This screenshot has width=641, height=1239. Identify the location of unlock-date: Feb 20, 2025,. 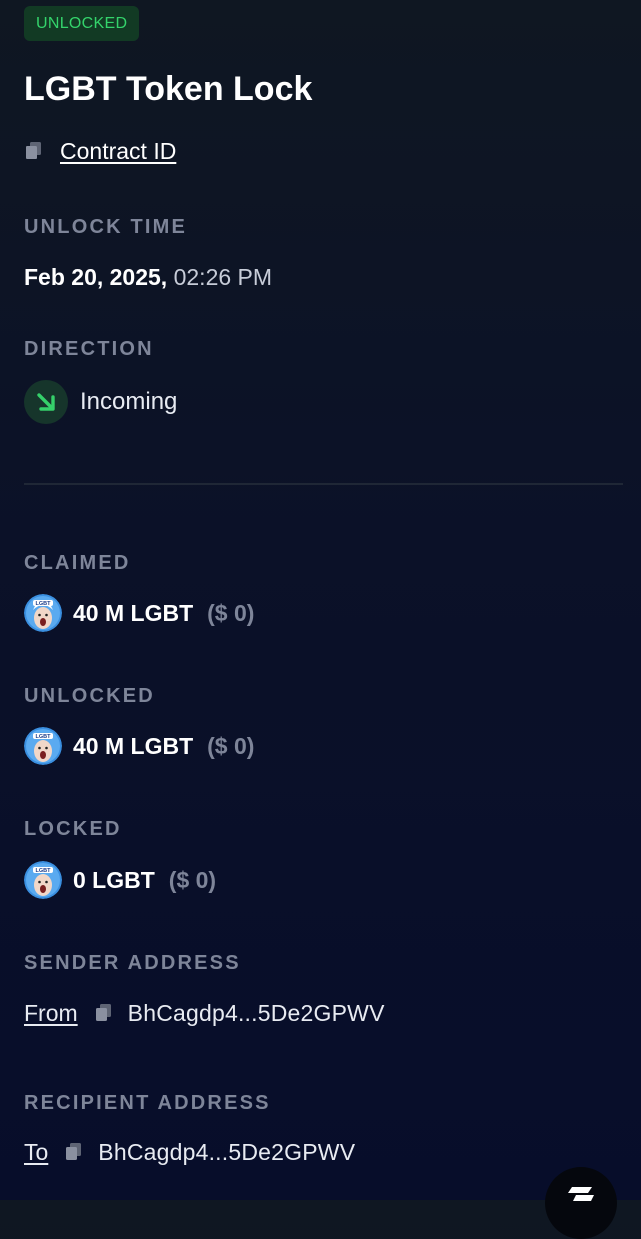
(96, 277).